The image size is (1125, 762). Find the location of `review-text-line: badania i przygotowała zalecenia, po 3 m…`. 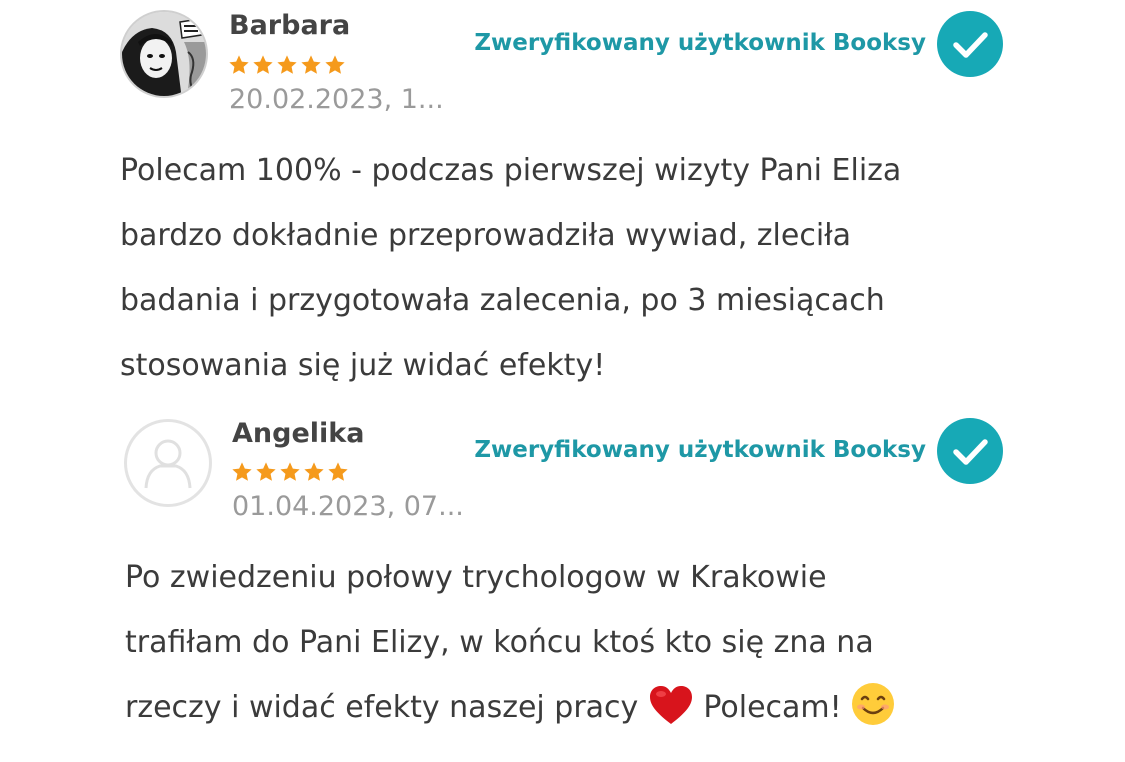

review-text-line: badania i przygotowała zalecenia, po 3 m… is located at coordinates (502, 300).